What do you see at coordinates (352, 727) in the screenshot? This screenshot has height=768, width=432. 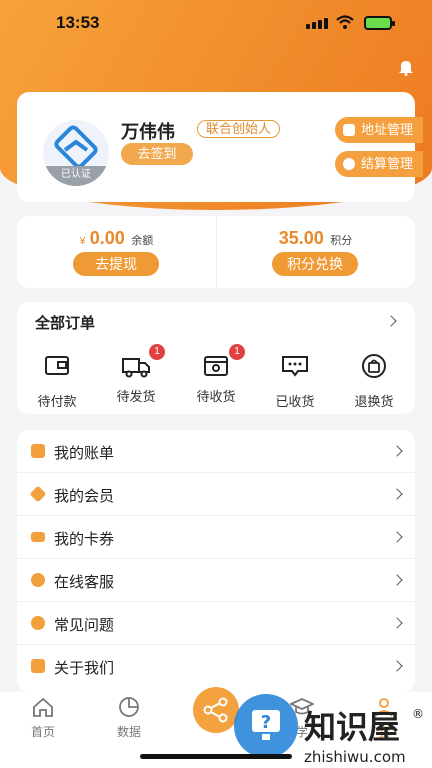 I see `watermark-text: 知识屋` at bounding box center [352, 727].